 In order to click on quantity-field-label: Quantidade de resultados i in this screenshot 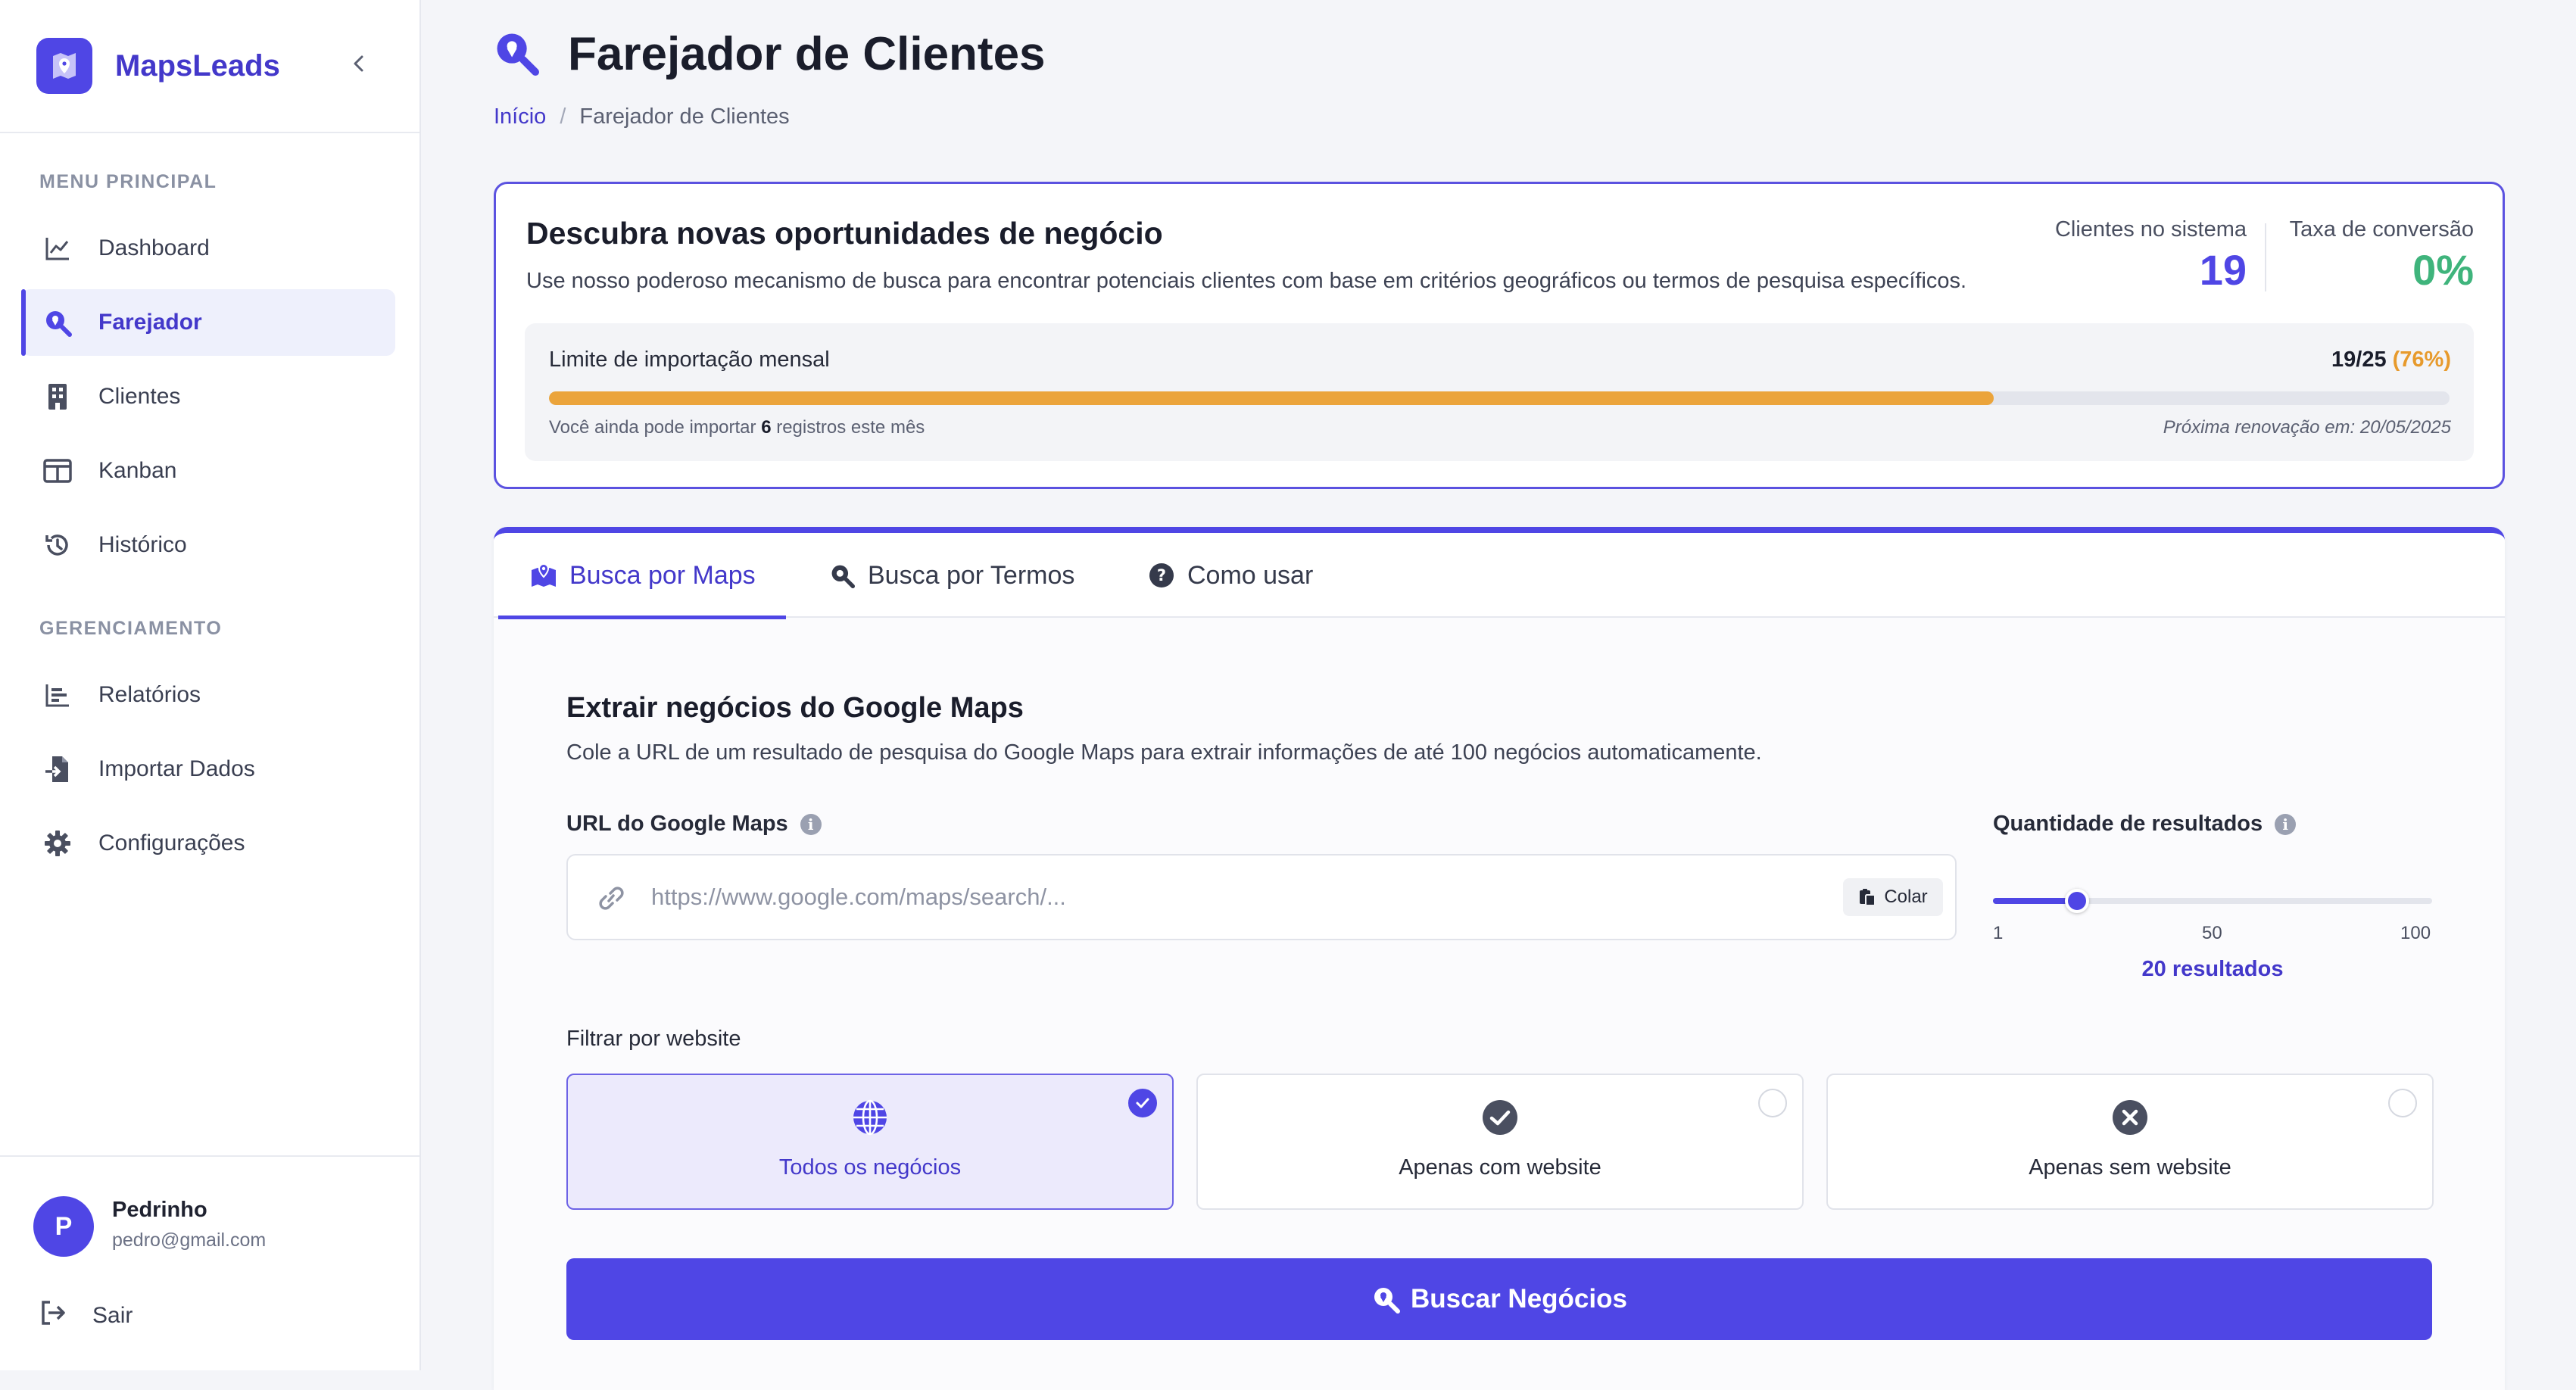, I will do `click(2145, 825)`.